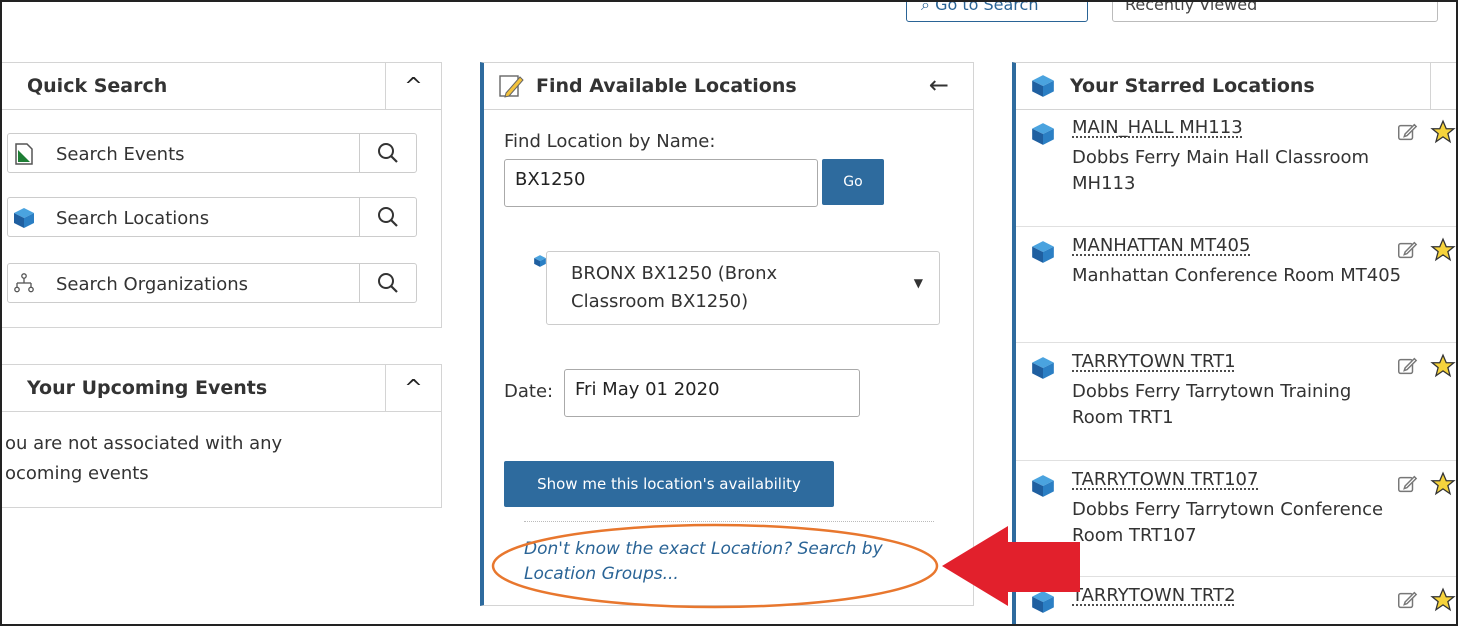  What do you see at coordinates (1011, 566) in the screenshot?
I see `red-arrow-icon` at bounding box center [1011, 566].